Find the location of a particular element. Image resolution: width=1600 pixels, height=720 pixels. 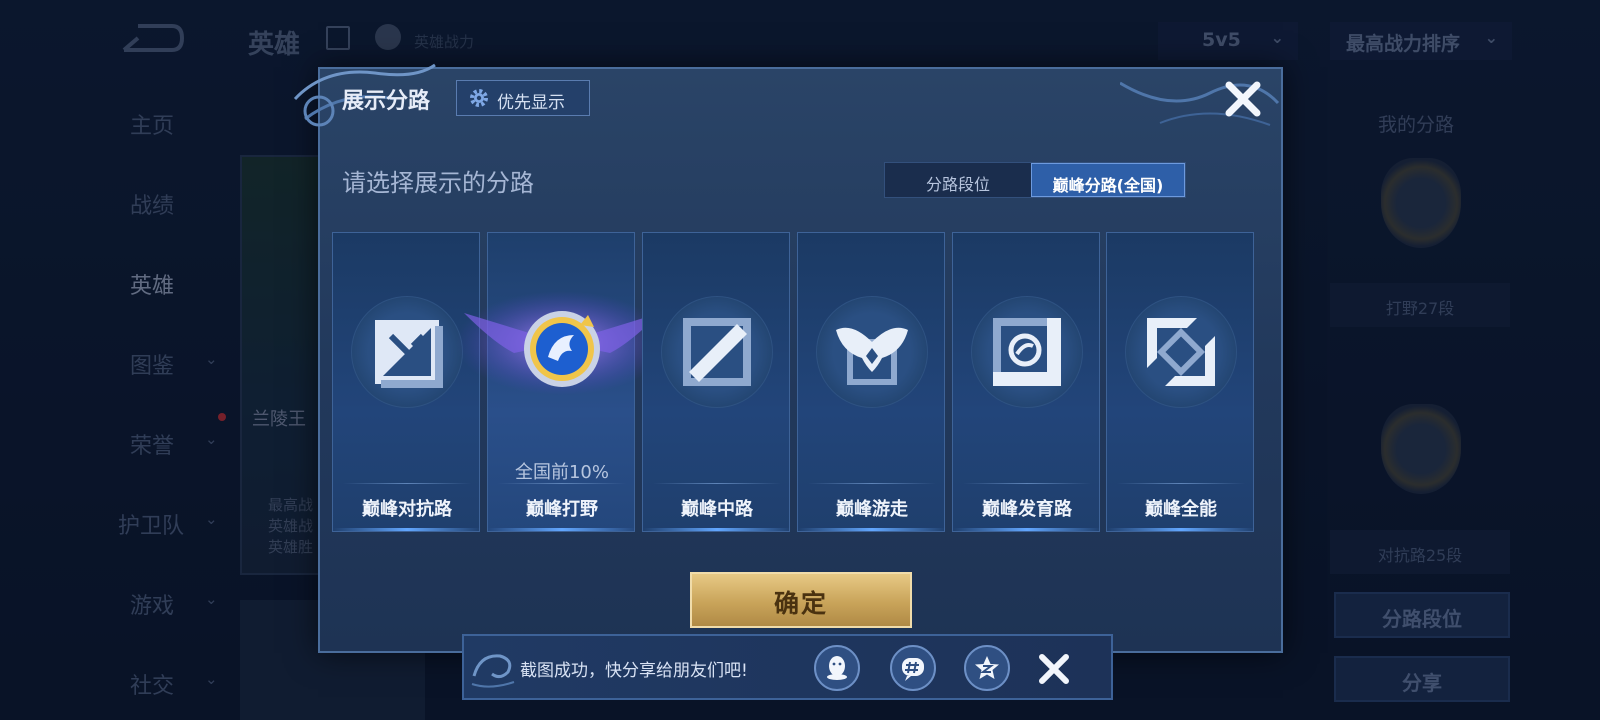

lane-card-all-round: 巅峰全能 is located at coordinates (1180, 382).